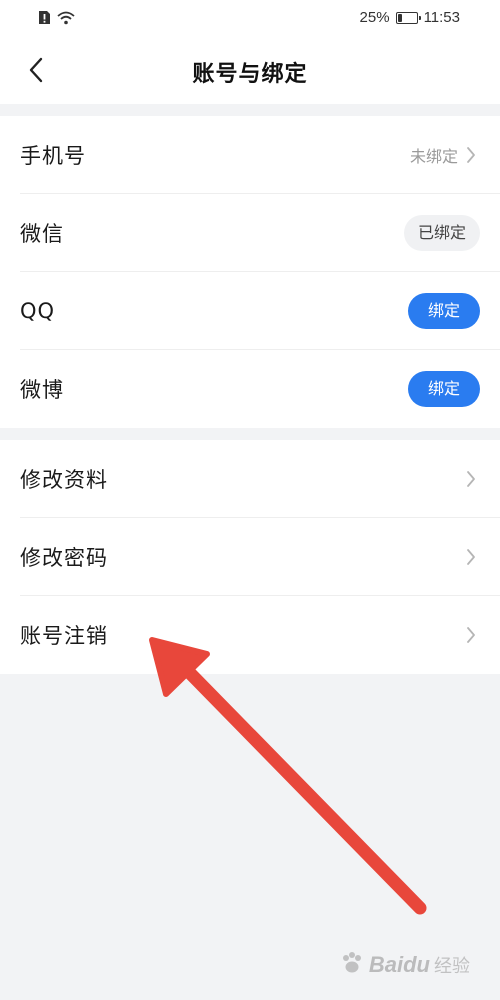  I want to click on wifi-icon, so click(66, 19).